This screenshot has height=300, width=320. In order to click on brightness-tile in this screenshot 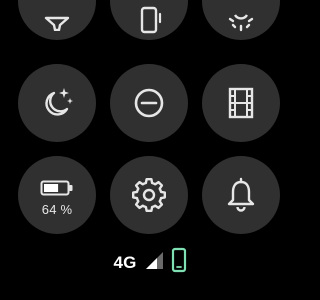, I will do `click(241, 20)`.